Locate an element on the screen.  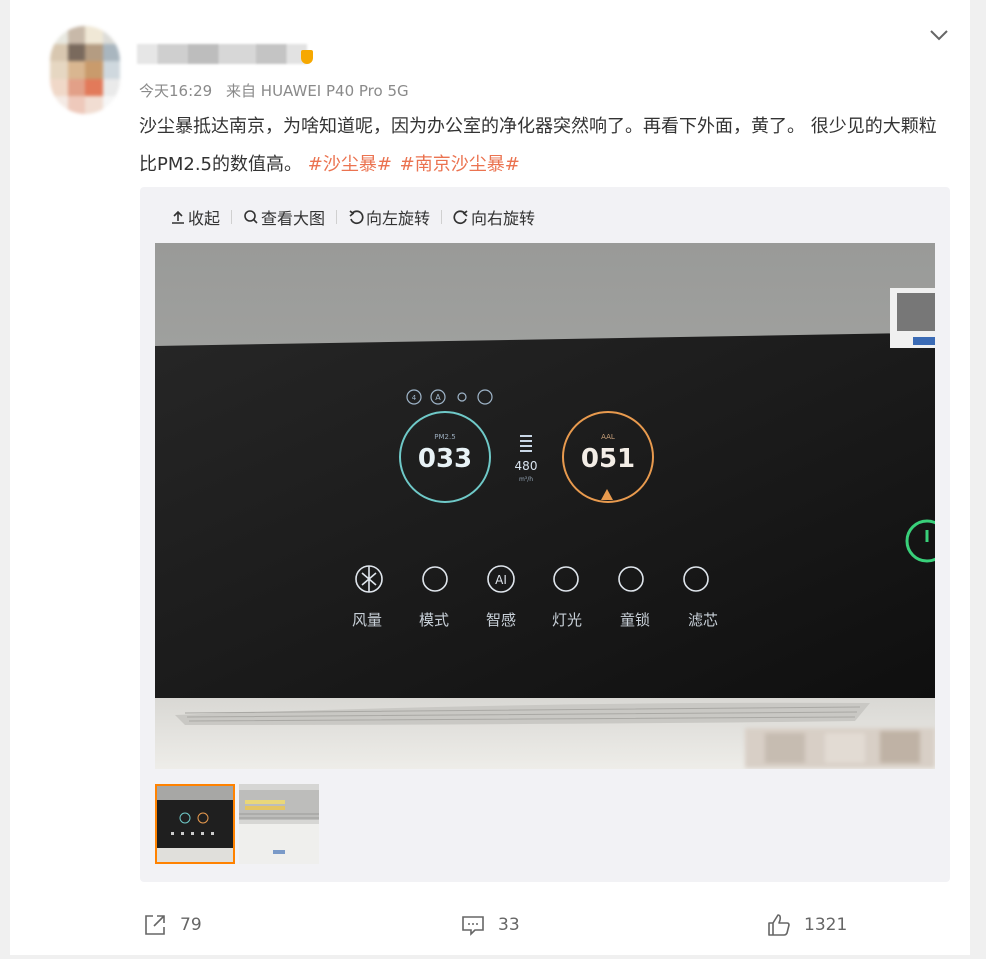
like-count: 1321 is located at coordinates (826, 925).